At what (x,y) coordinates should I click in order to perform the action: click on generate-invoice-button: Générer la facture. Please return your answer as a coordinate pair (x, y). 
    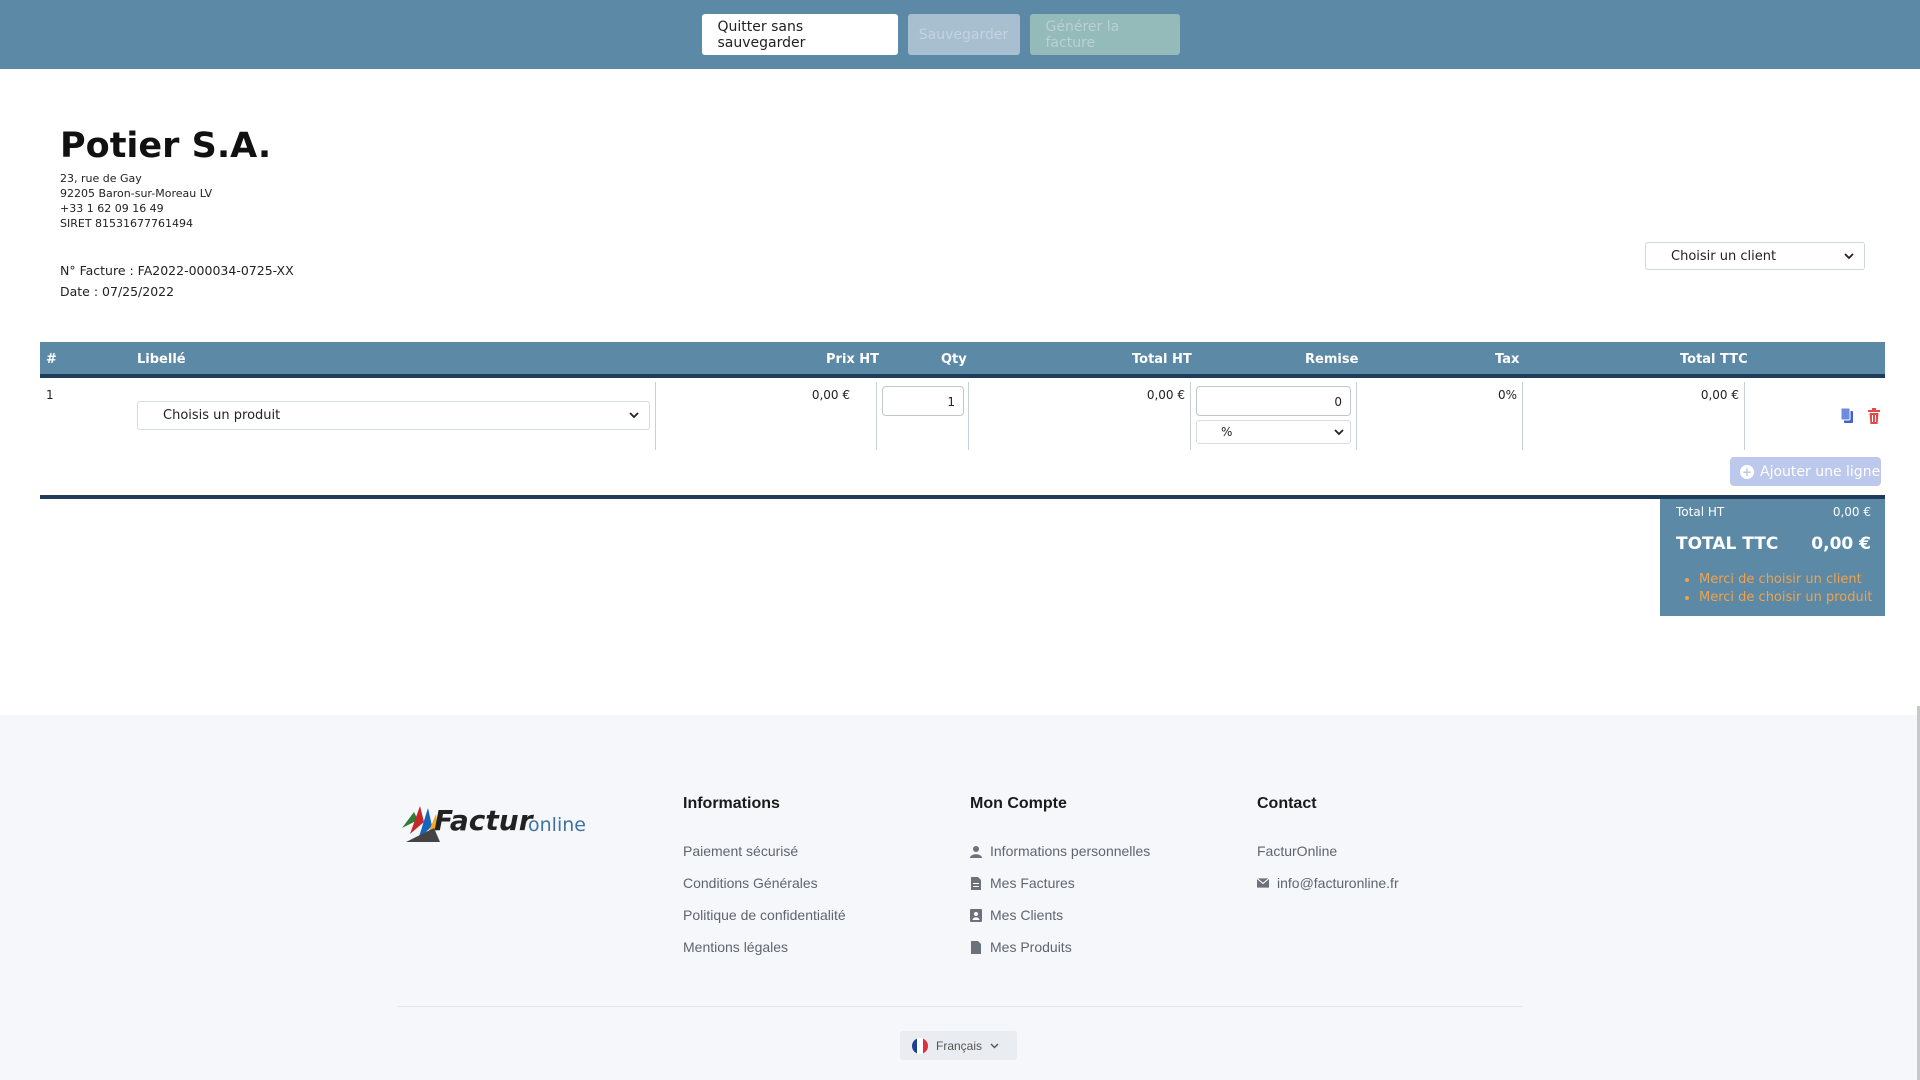
    Looking at the image, I should click on (1104, 34).